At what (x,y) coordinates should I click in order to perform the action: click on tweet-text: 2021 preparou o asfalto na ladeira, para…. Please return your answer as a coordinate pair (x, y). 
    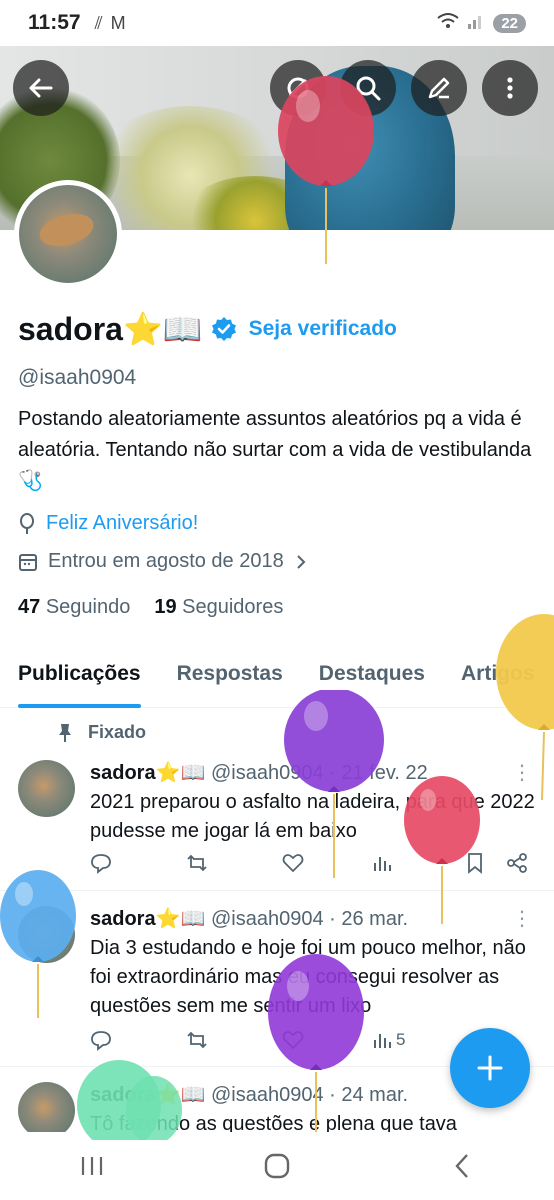
    Looking at the image, I should click on (312, 816).